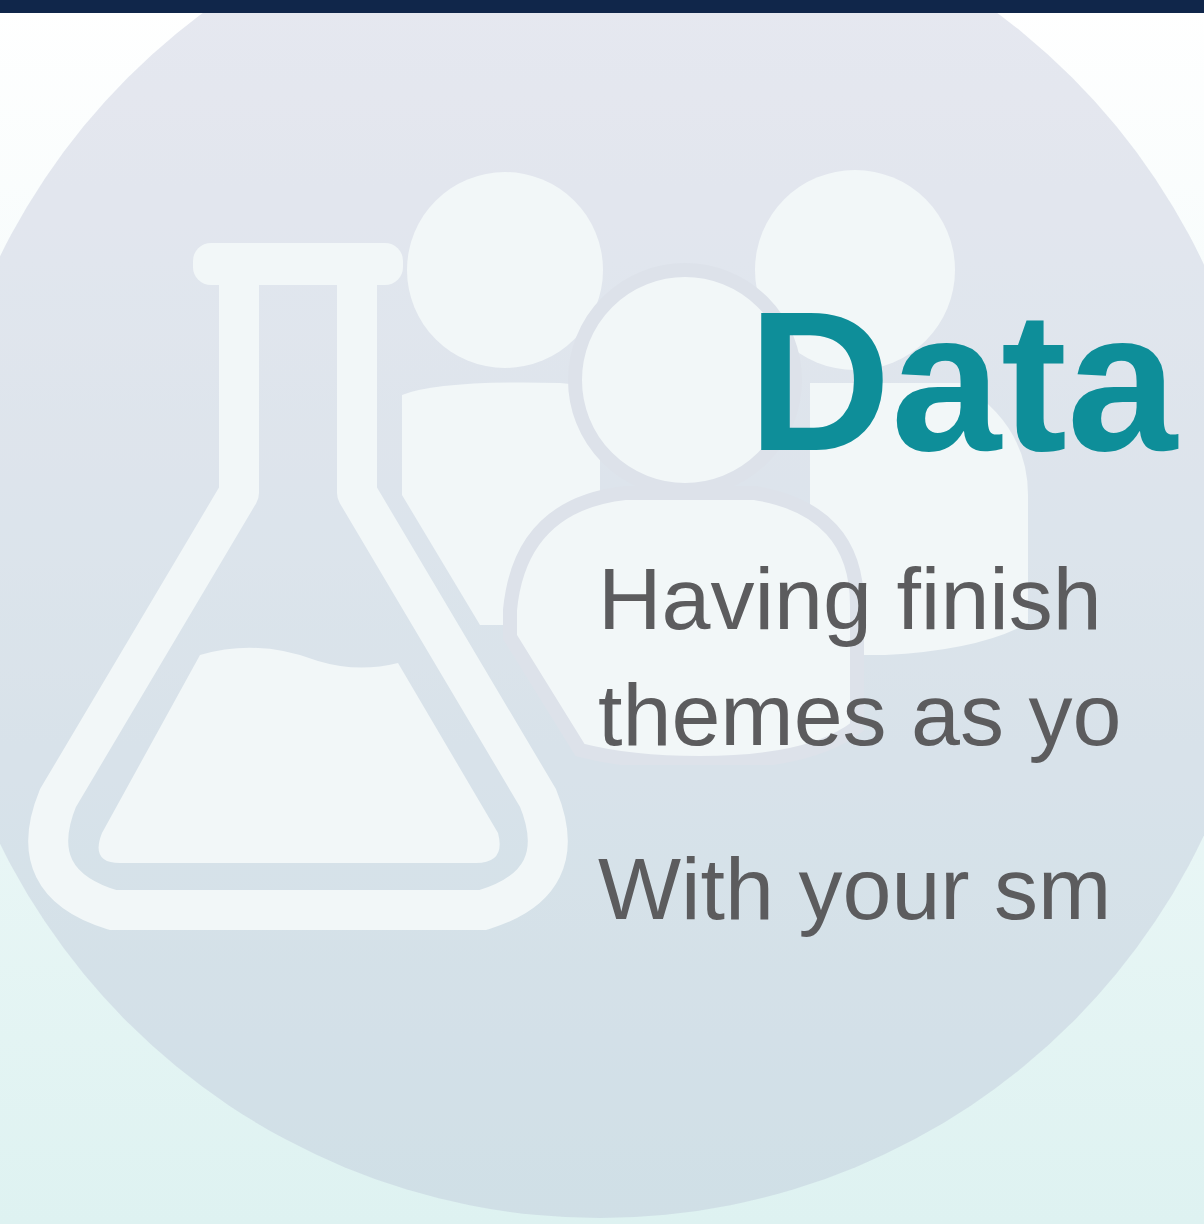  What do you see at coordinates (964, 382) in the screenshot?
I see `page-heading: Data` at bounding box center [964, 382].